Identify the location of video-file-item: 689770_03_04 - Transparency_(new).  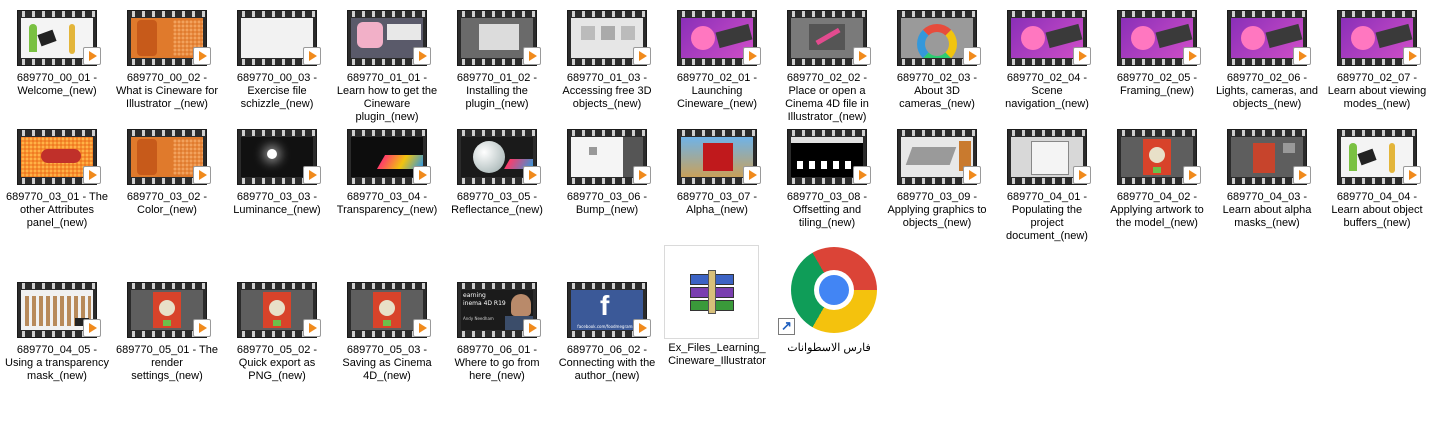
(387, 177).